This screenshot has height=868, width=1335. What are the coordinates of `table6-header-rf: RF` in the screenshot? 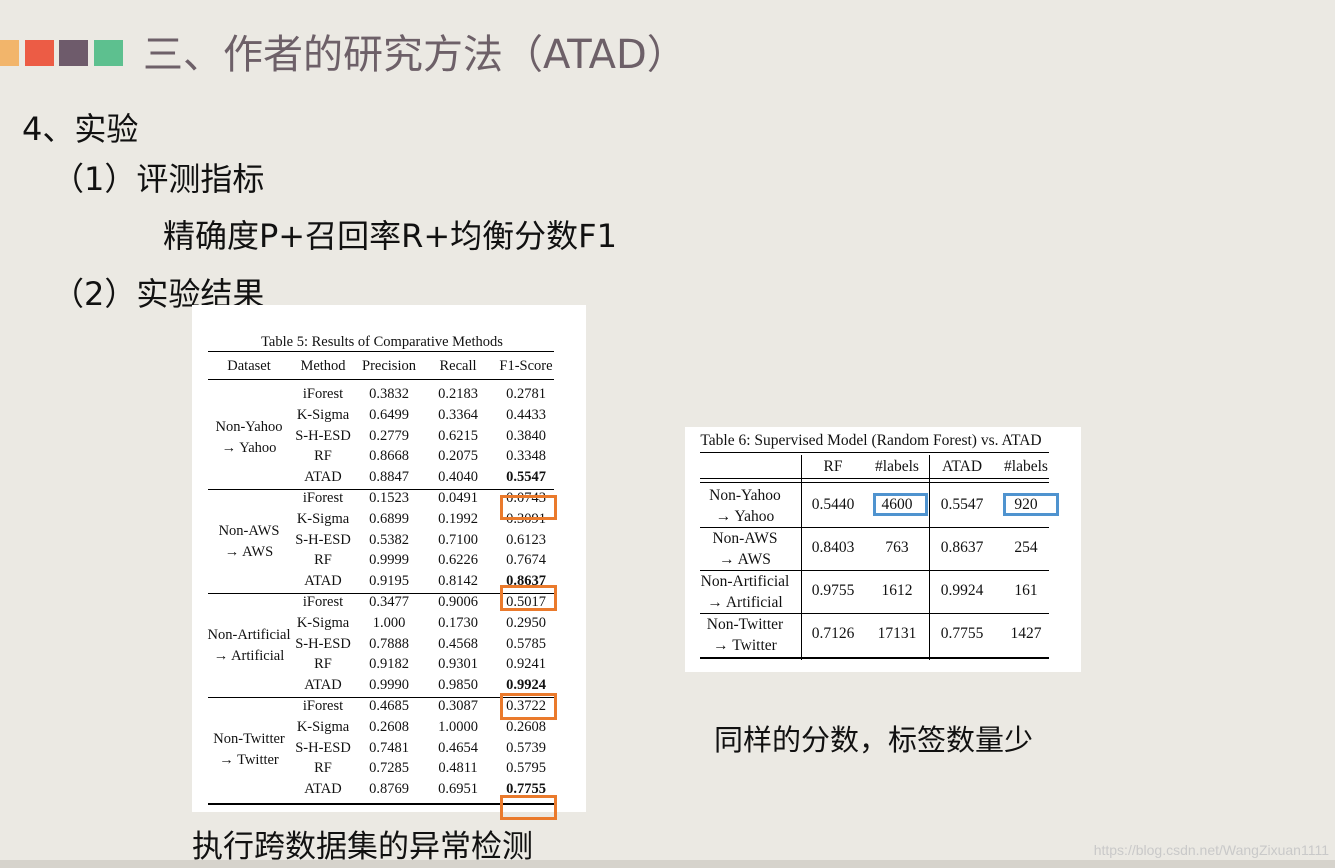 It's located at (833, 466).